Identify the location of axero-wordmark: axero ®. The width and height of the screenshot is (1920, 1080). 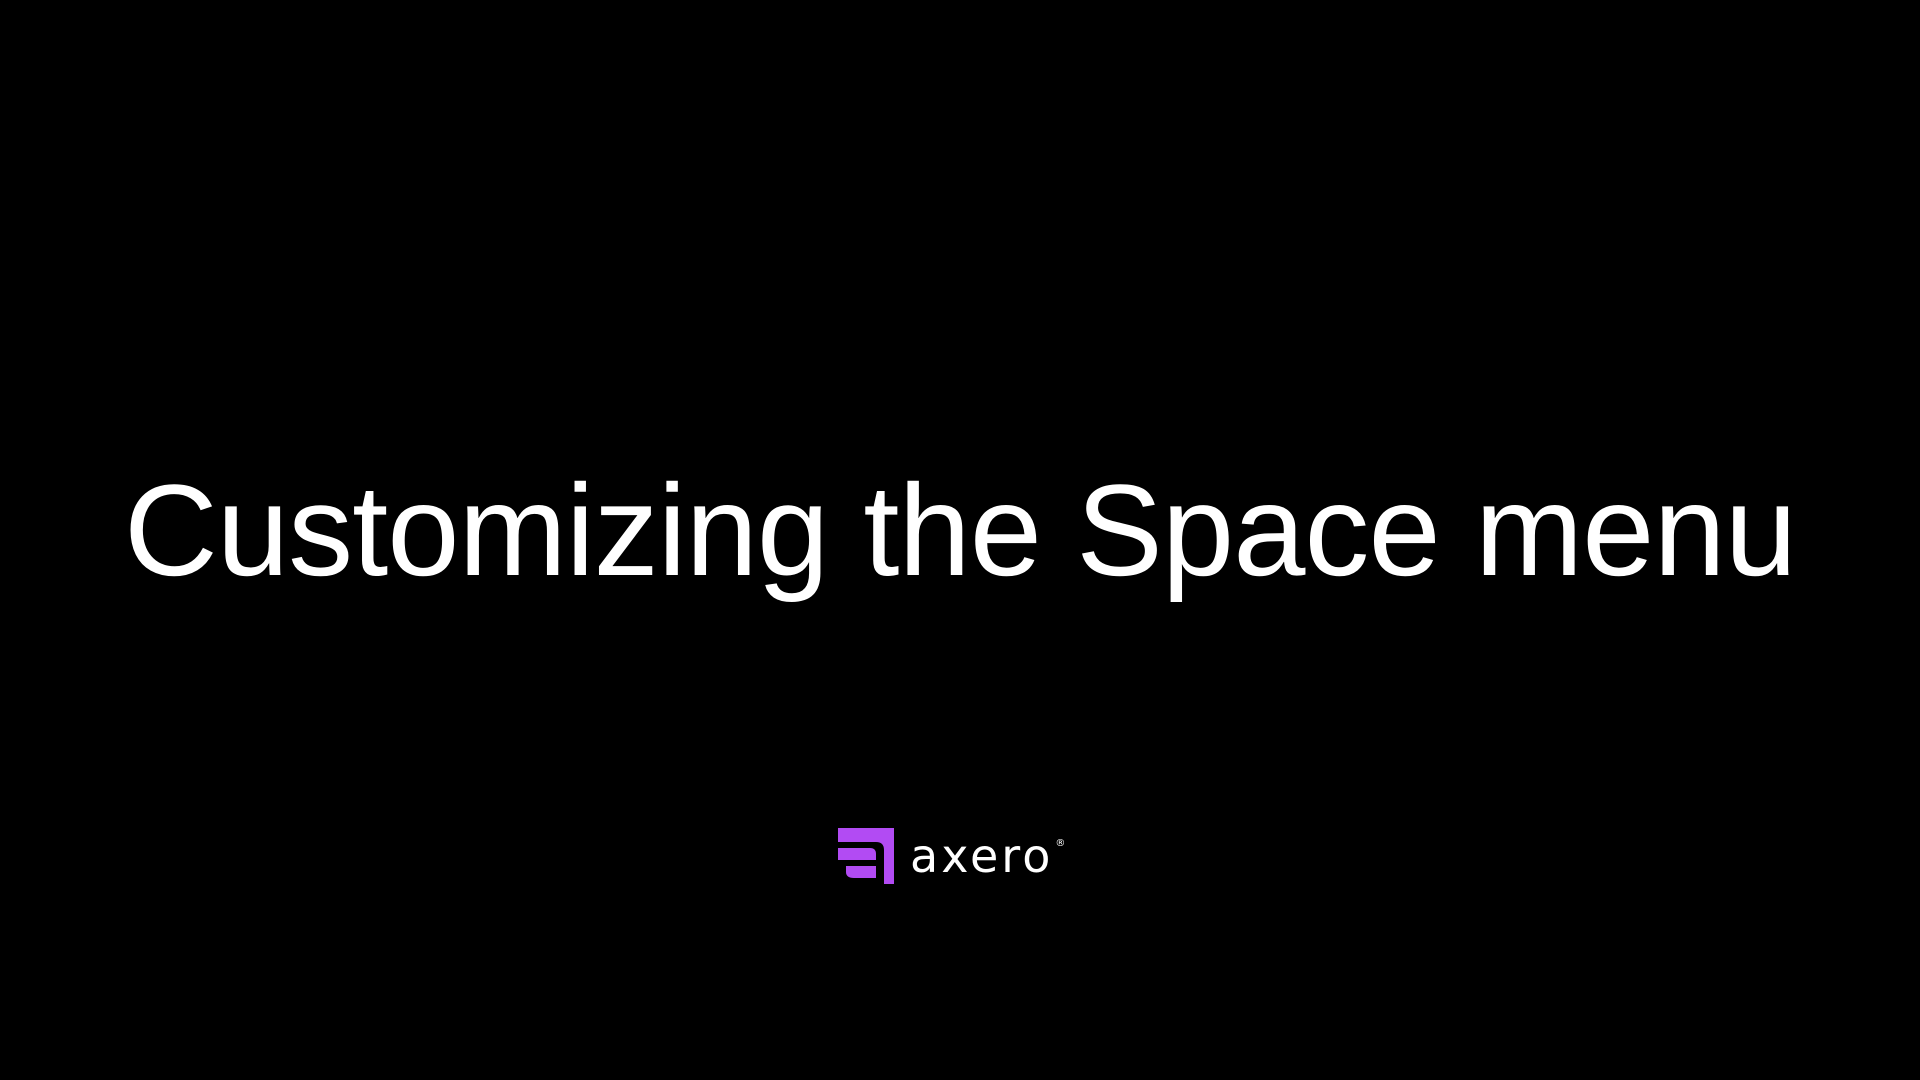
(989, 856).